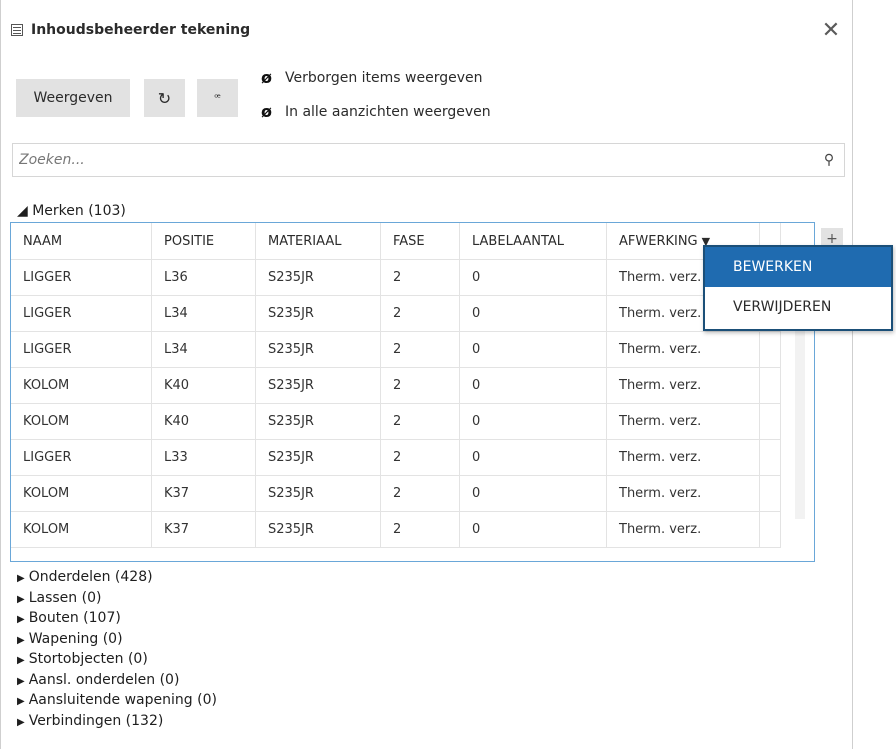  I want to click on panel-title: Inhoudsbeheerder tekening, so click(141, 30).